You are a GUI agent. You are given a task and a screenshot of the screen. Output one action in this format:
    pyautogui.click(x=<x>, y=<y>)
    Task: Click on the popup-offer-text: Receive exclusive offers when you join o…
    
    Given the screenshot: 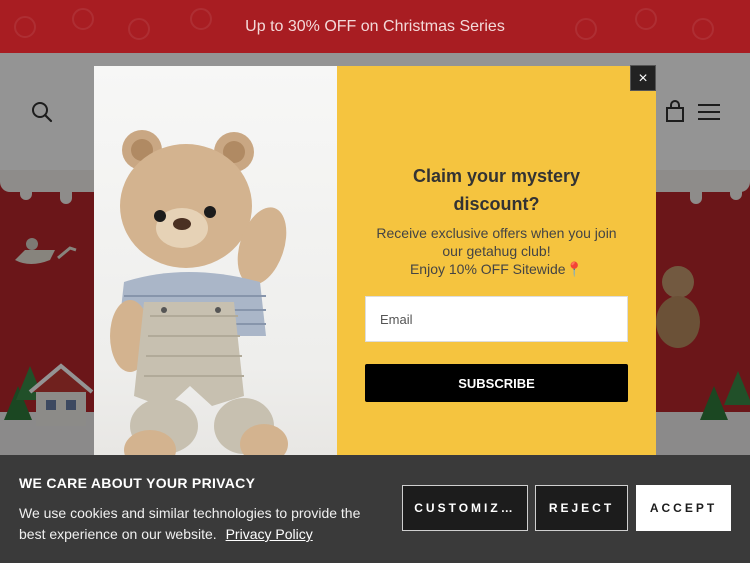 What is the action you would take?
    pyautogui.click(x=496, y=251)
    